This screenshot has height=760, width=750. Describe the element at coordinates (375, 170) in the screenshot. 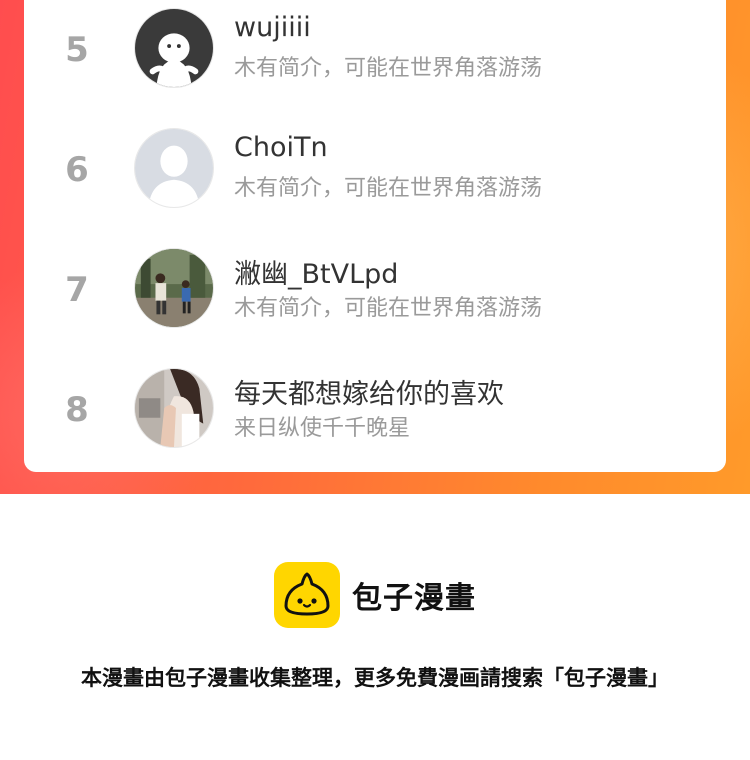

I see `ranking-row: 6 ChoiTn 木有简介，可能在世界角落游荡` at that location.